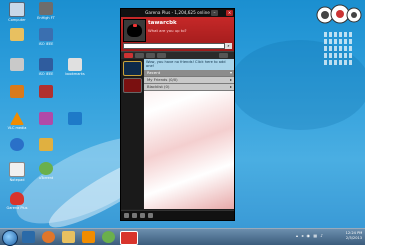 The image size is (400, 250). Describe the element at coordinates (177, 215) in the screenshot. I see `window-footer` at that location.